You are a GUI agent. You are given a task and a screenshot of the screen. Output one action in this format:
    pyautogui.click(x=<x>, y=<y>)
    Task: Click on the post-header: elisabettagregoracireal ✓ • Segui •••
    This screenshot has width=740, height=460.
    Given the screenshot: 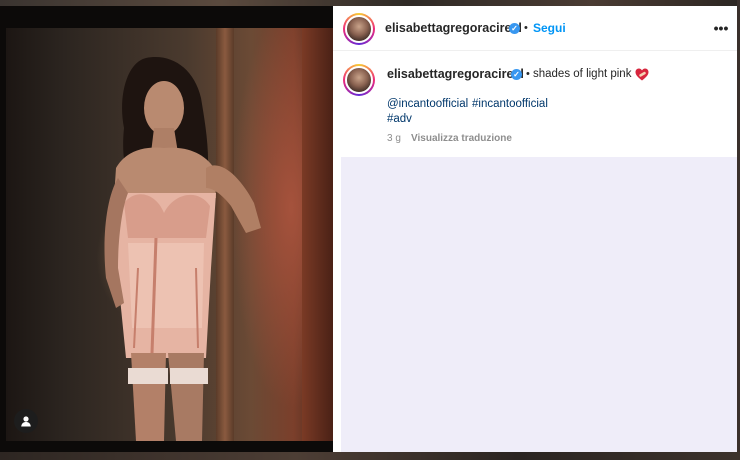 What is the action you would take?
    pyautogui.click(x=535, y=28)
    